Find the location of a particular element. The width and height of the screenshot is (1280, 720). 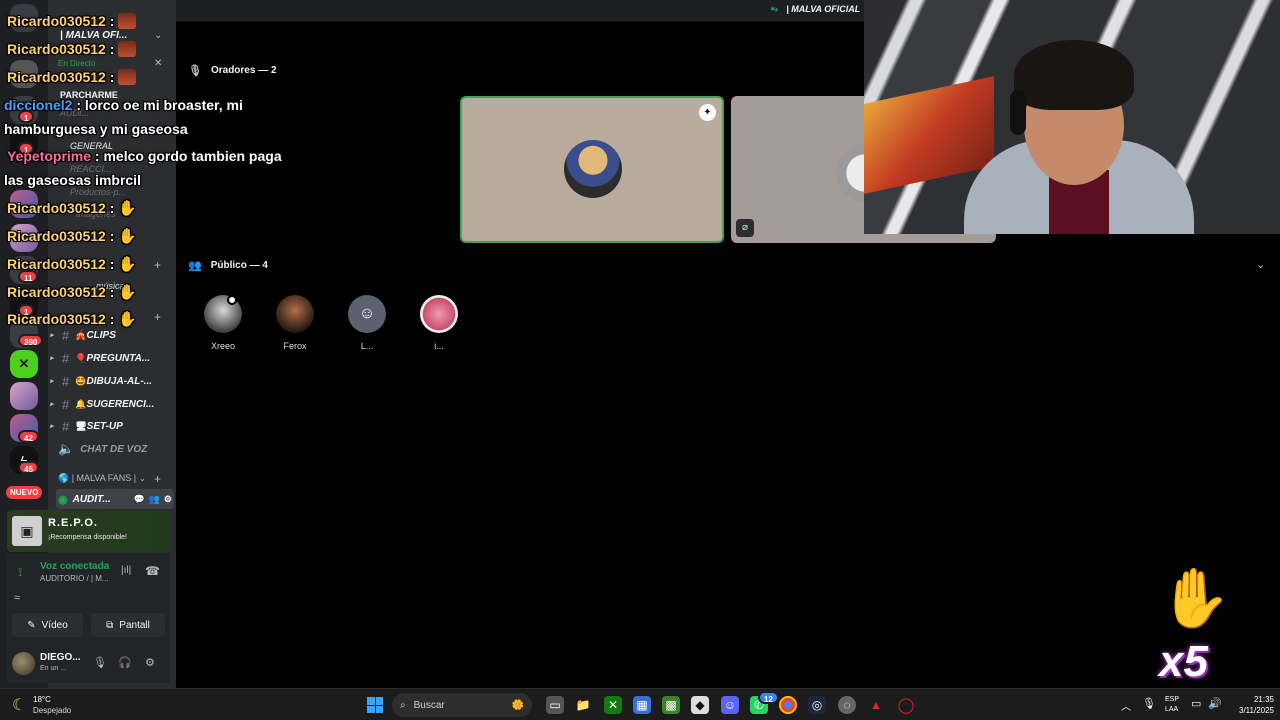

speaker-tile: ✦ is located at coordinates (592, 169).